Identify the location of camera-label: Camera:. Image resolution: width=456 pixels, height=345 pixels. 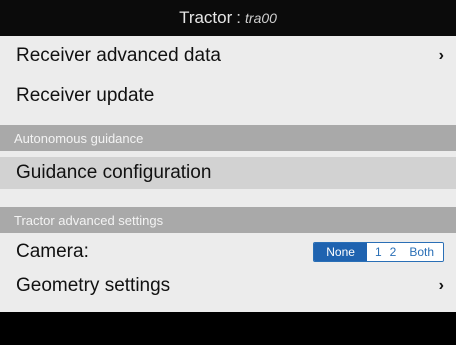
(52, 251).